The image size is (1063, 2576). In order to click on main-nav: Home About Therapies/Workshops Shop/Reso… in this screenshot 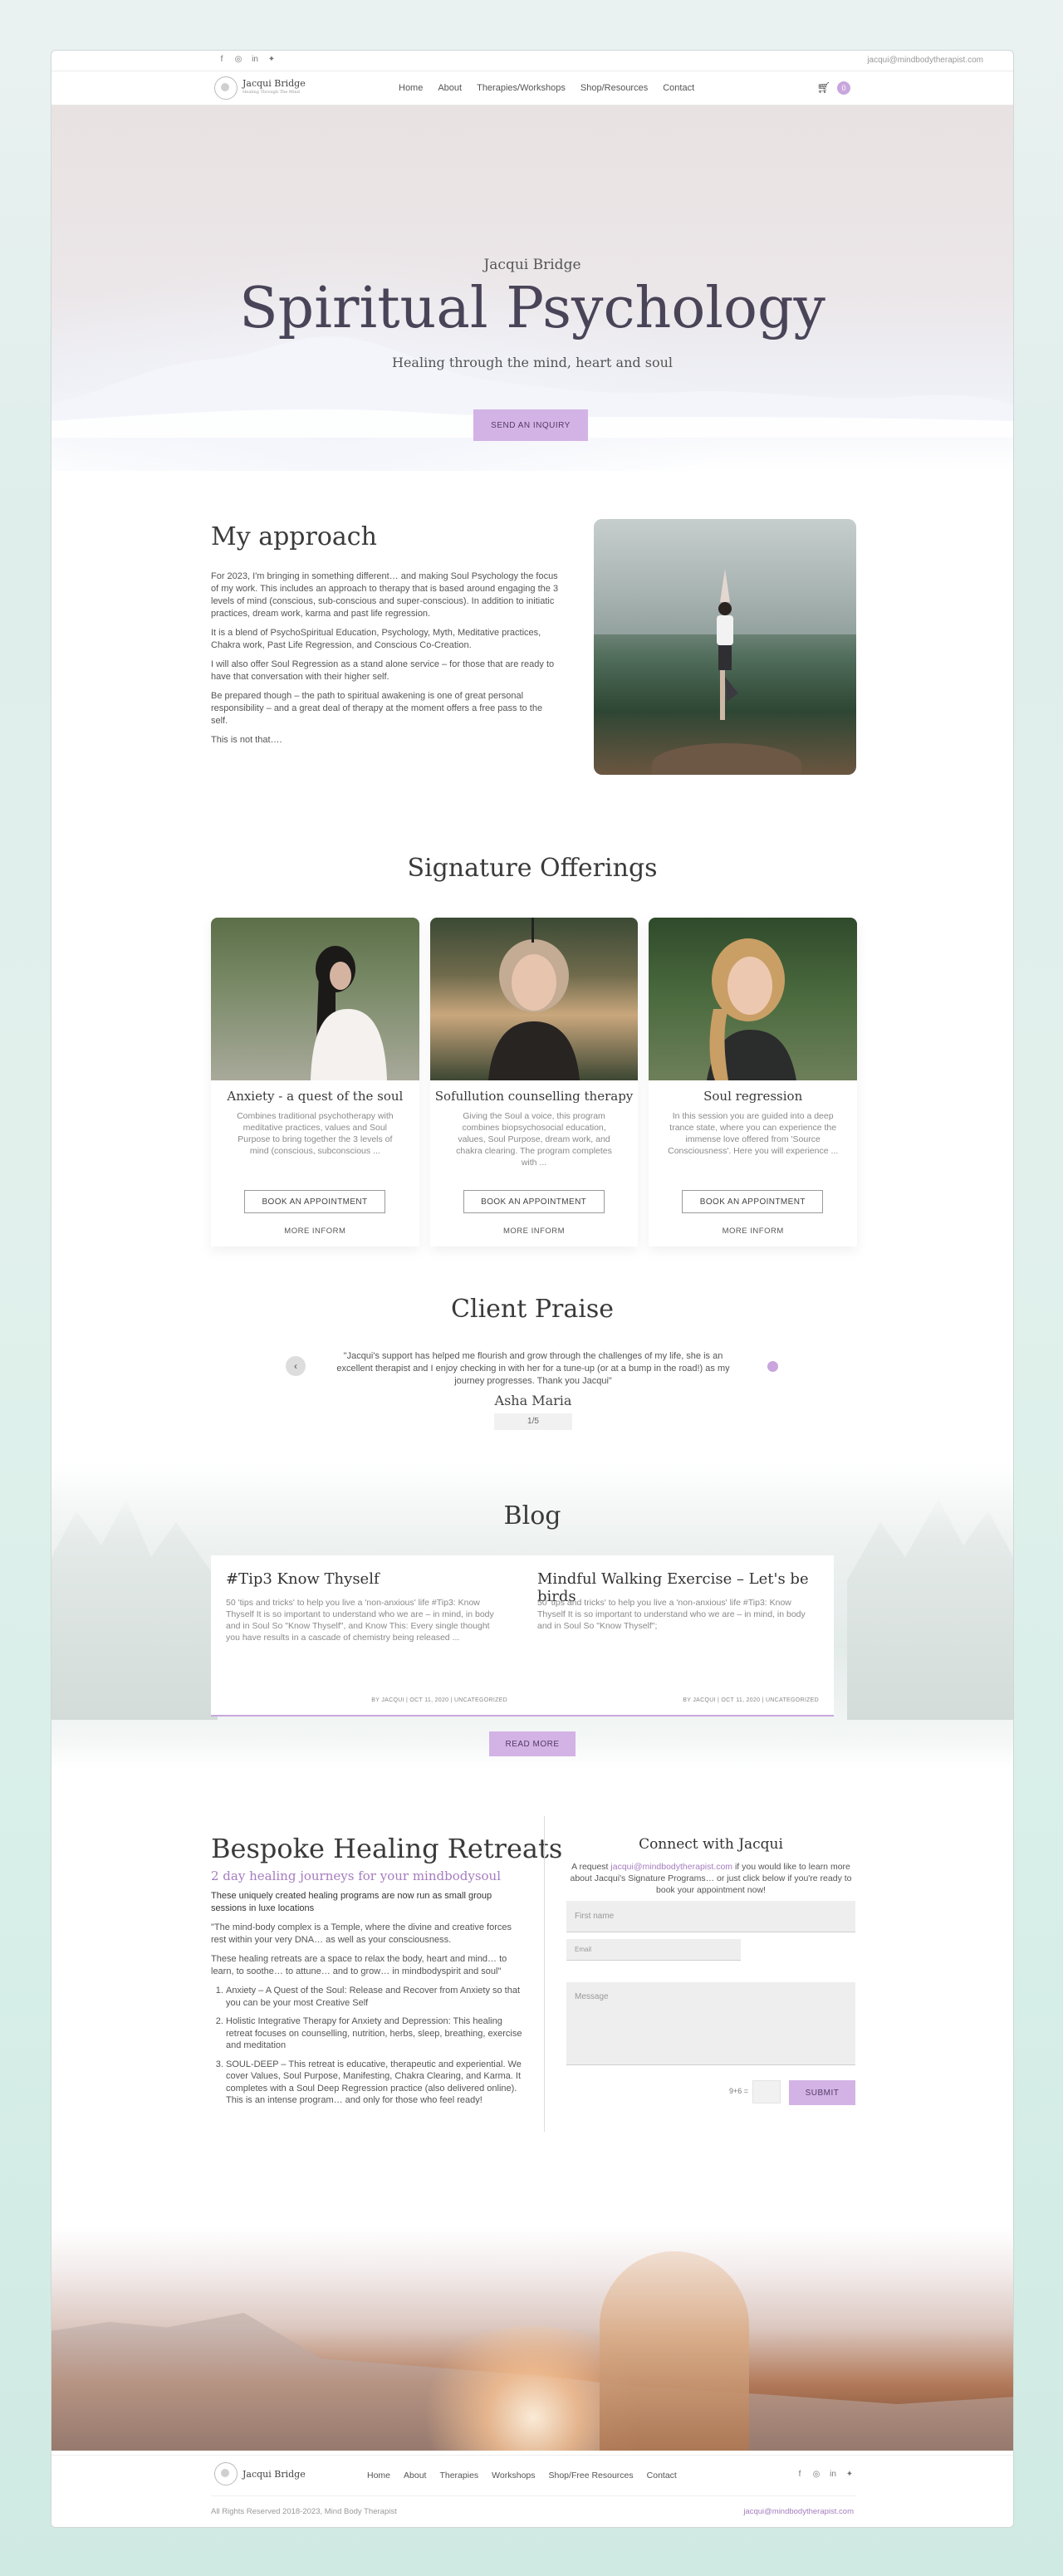, I will do `click(546, 88)`.